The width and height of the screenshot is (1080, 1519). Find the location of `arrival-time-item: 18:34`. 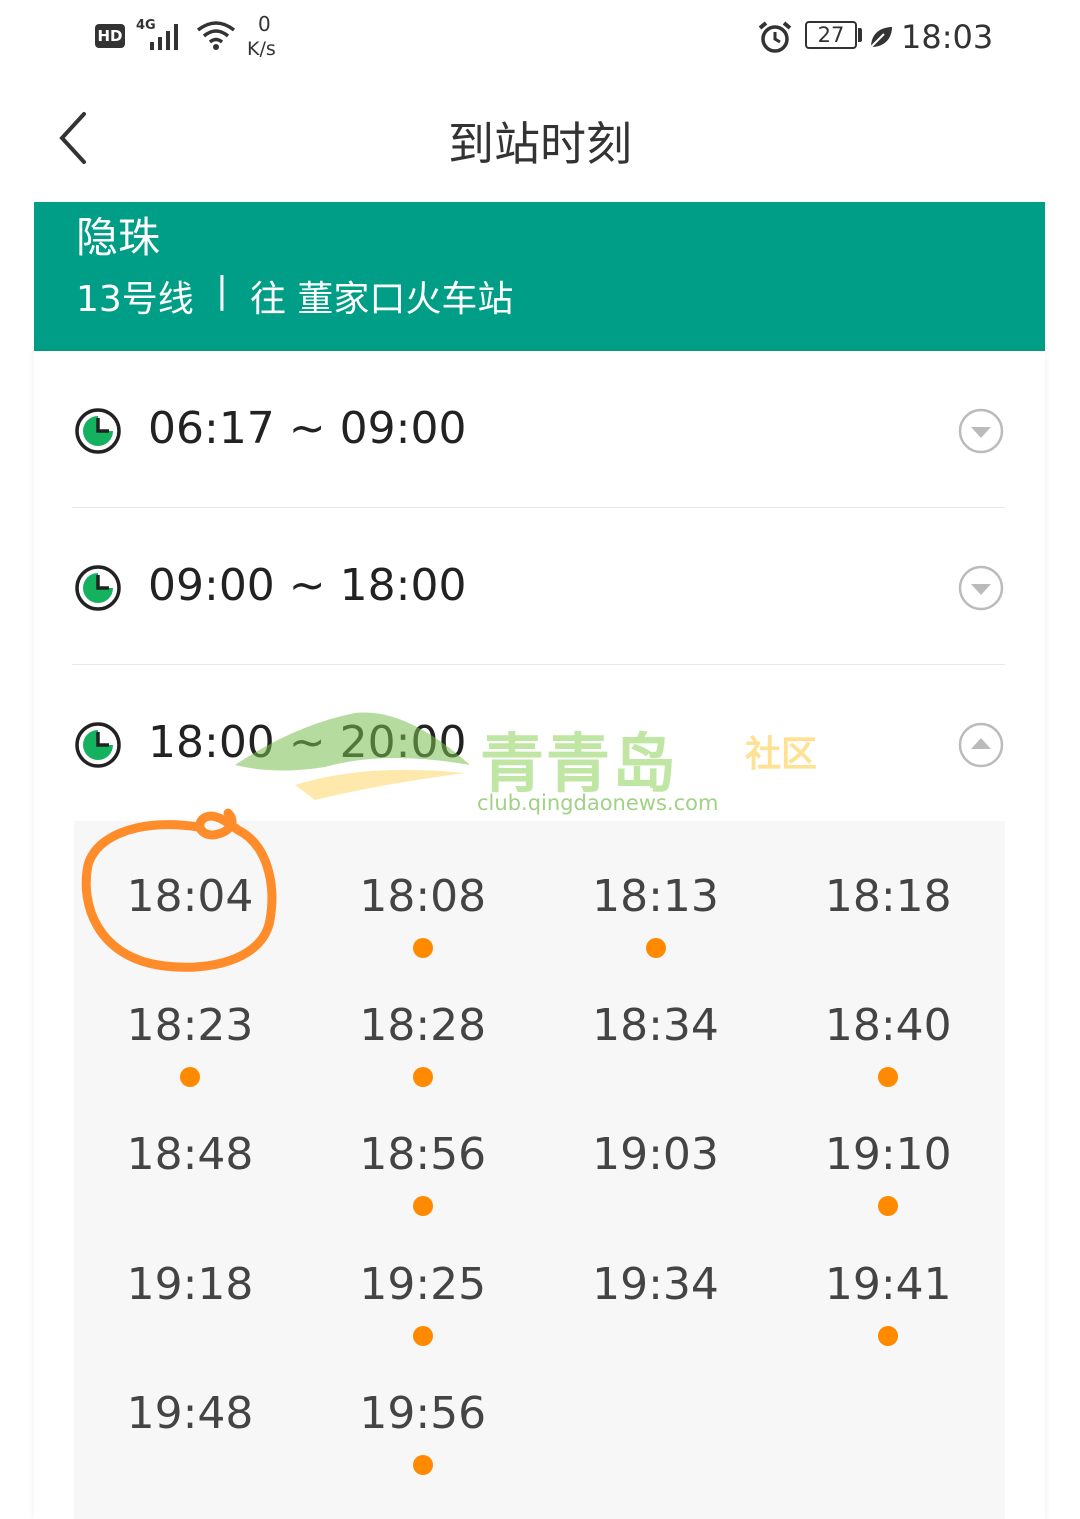

arrival-time-item: 18:34 is located at coordinates (656, 1014).